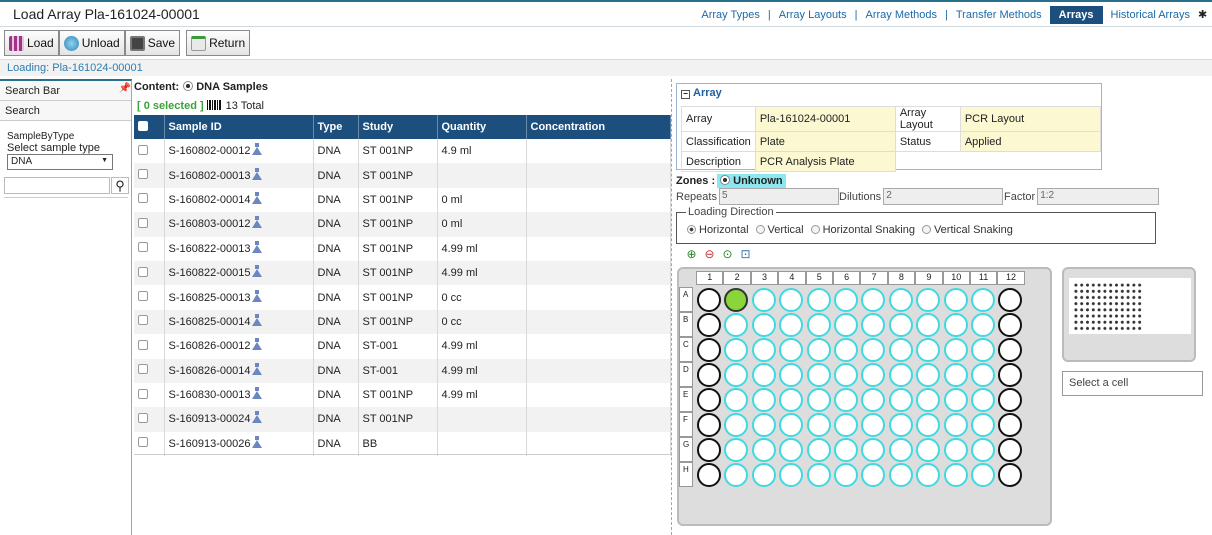 This screenshot has height=535, width=1212. What do you see at coordinates (402, 444) in the screenshot?
I see `table-row: S-160913-00026 DNA BB` at bounding box center [402, 444].